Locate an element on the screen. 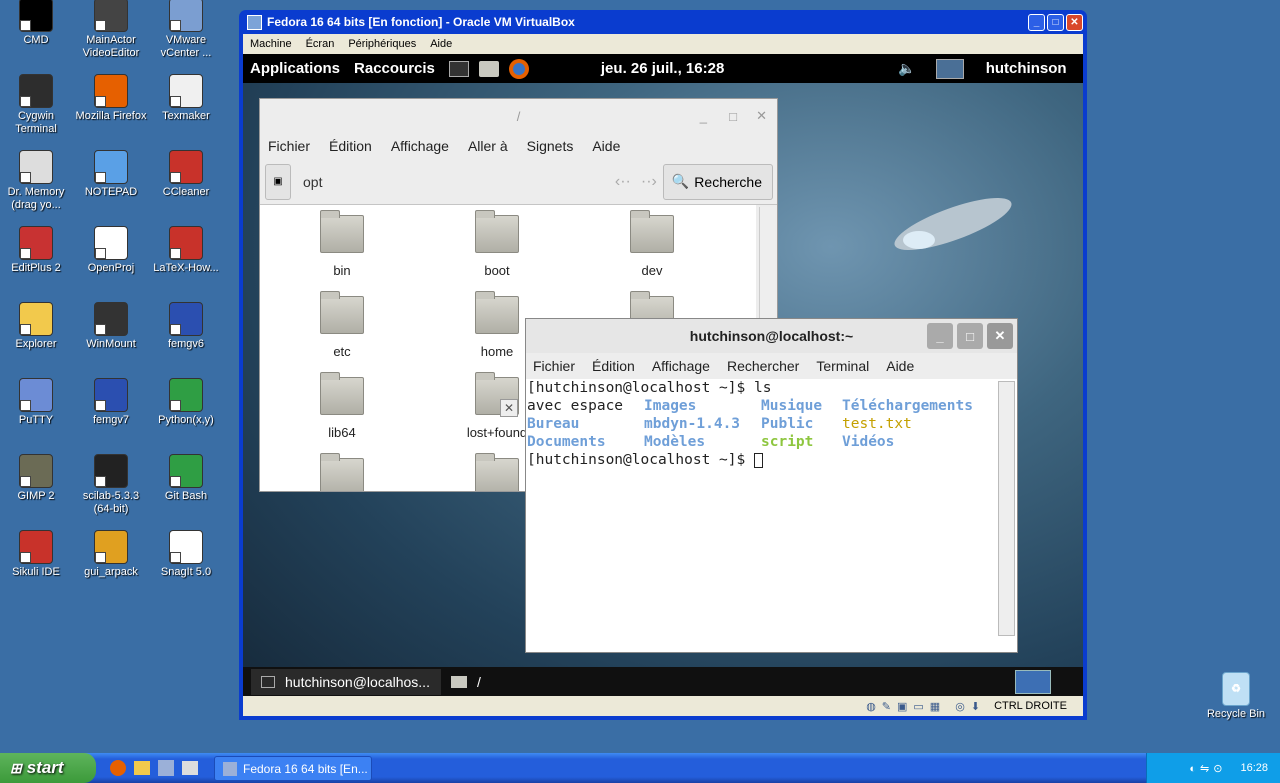  desktop-icon: CMD is located at coordinates (37, 23).